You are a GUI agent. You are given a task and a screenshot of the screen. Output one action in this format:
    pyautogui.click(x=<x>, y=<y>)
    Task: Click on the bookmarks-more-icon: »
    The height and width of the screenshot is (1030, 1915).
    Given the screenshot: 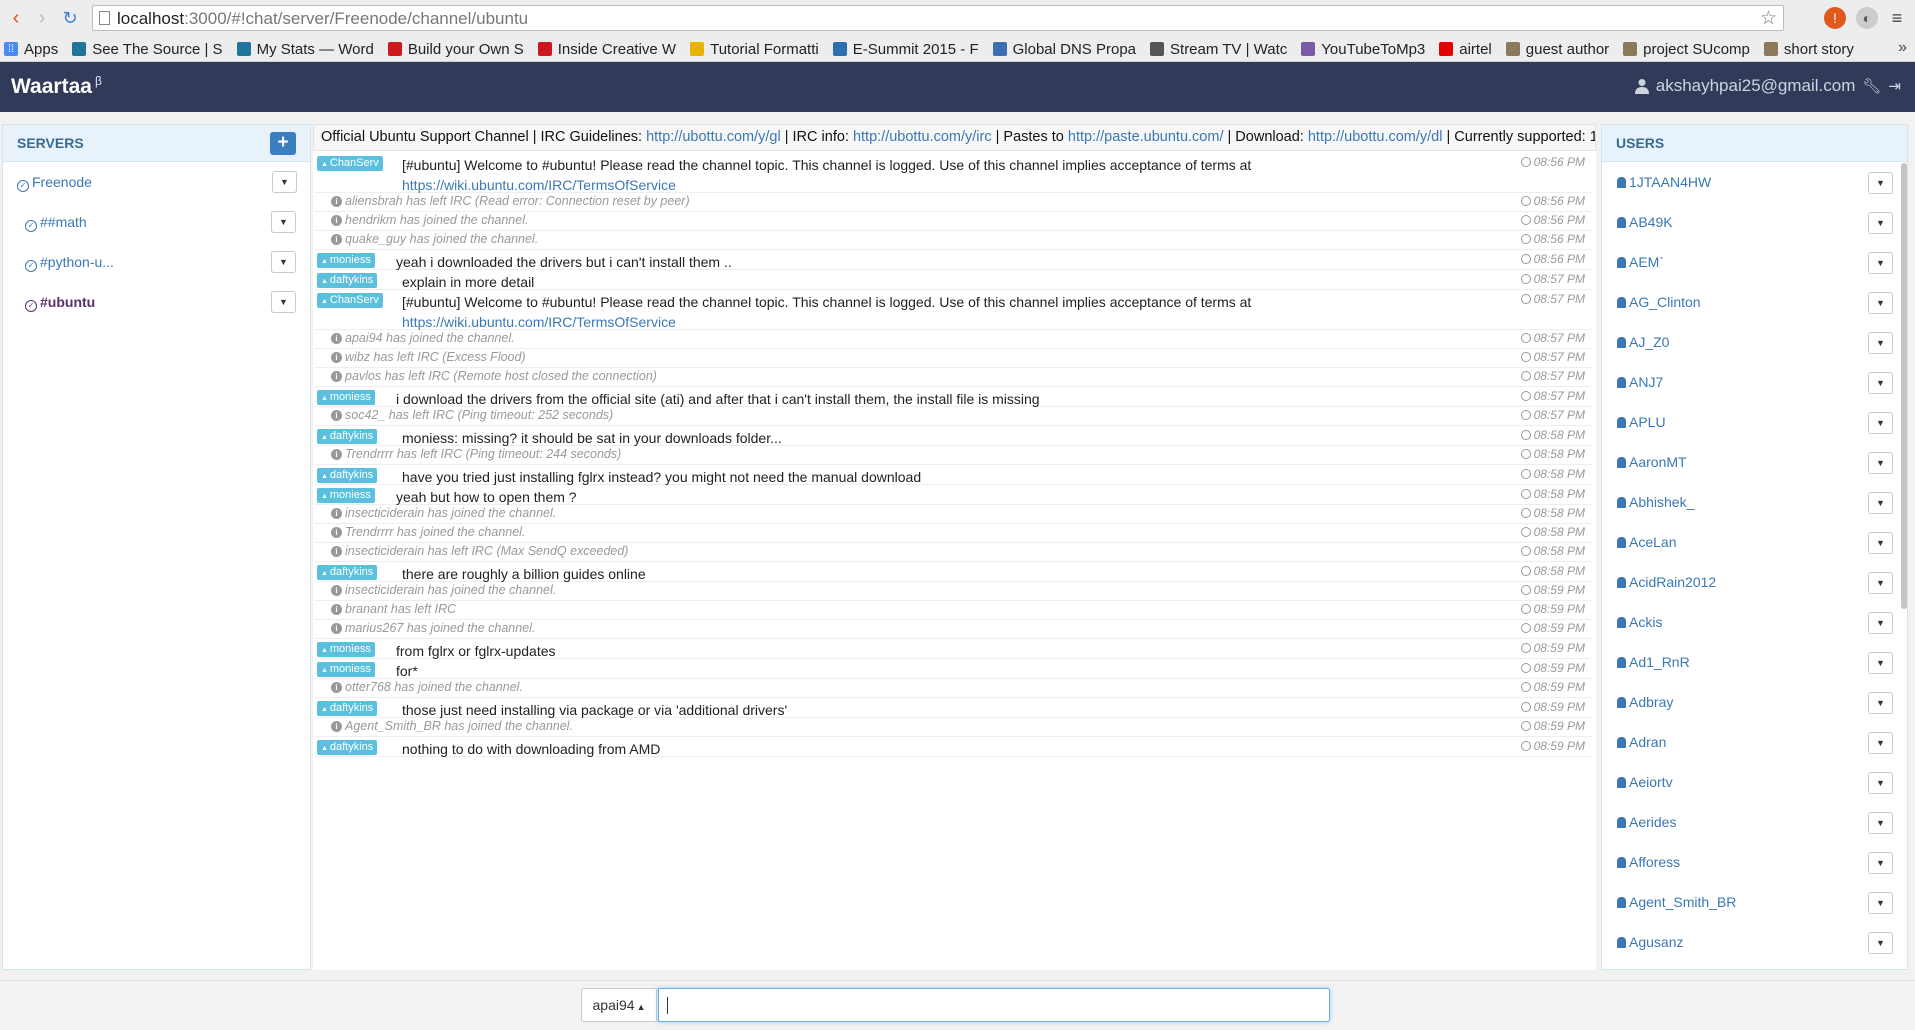 What is the action you would take?
    pyautogui.click(x=1902, y=48)
    